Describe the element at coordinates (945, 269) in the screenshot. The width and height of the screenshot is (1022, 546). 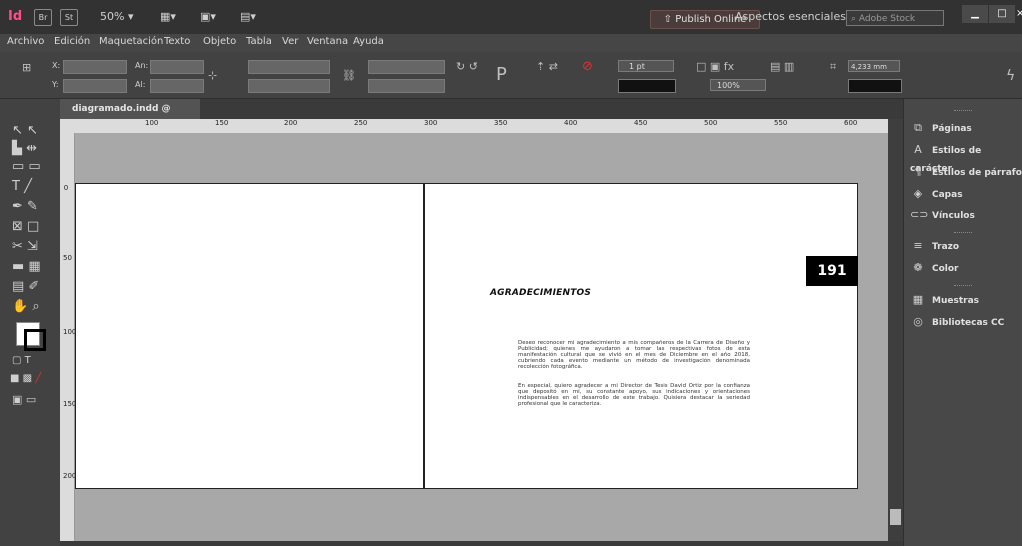
I see `panel-label: Color` at that location.